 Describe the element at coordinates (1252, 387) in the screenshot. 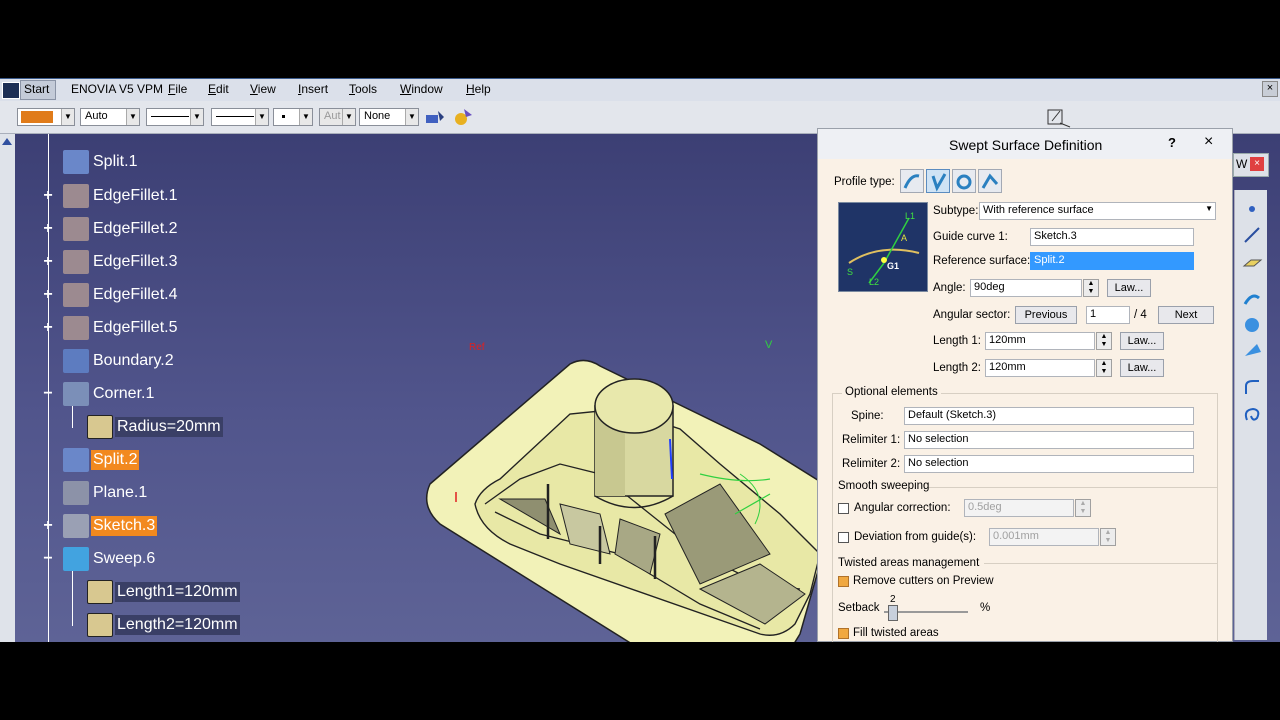

I see `fillet-tool-icon` at that location.